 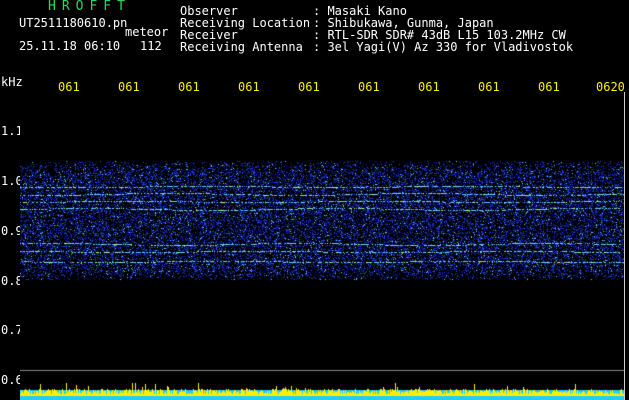 What do you see at coordinates (241, 47) in the screenshot?
I see `antenna-label: Receiving Antenna` at bounding box center [241, 47].